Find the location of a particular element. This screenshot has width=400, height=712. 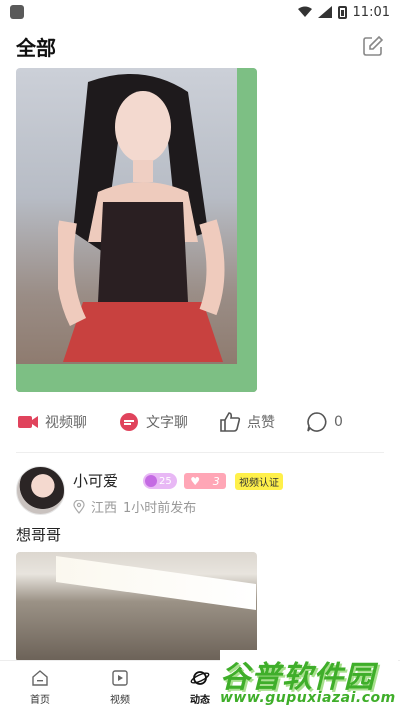

post-meta: 江西 1小时前发布 is located at coordinates (134, 506).